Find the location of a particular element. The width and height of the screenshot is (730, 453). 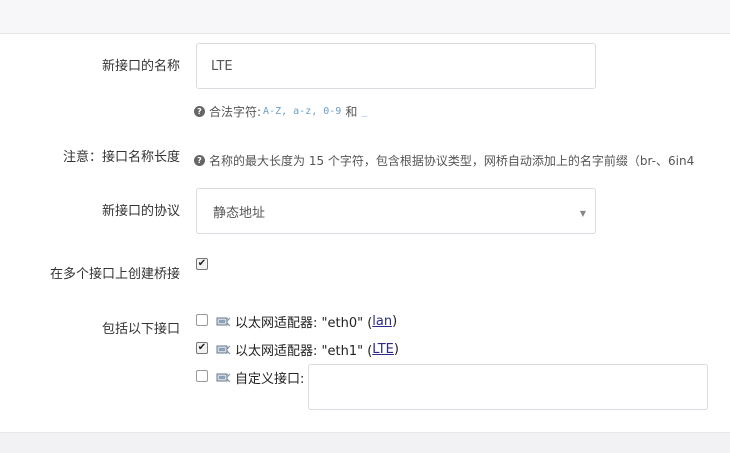

name-hint-prefix: 合法字符: is located at coordinates (235, 112).